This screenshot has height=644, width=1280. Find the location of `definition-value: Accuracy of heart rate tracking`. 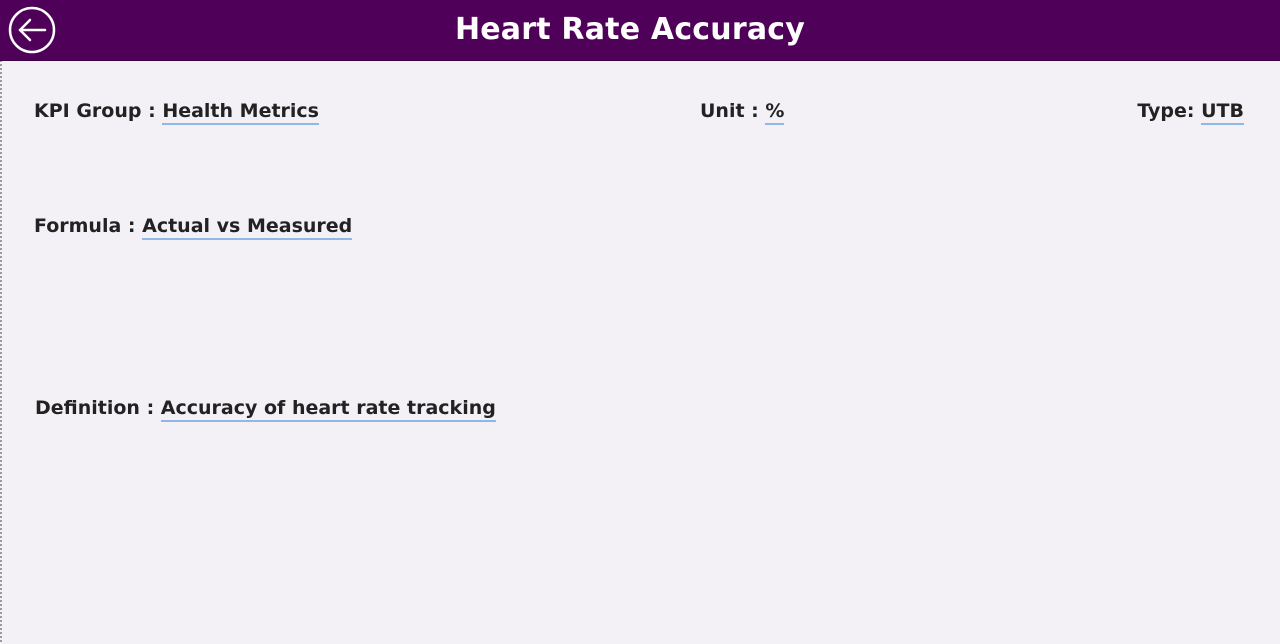

definition-value: Accuracy of heart rate tracking is located at coordinates (328, 409).